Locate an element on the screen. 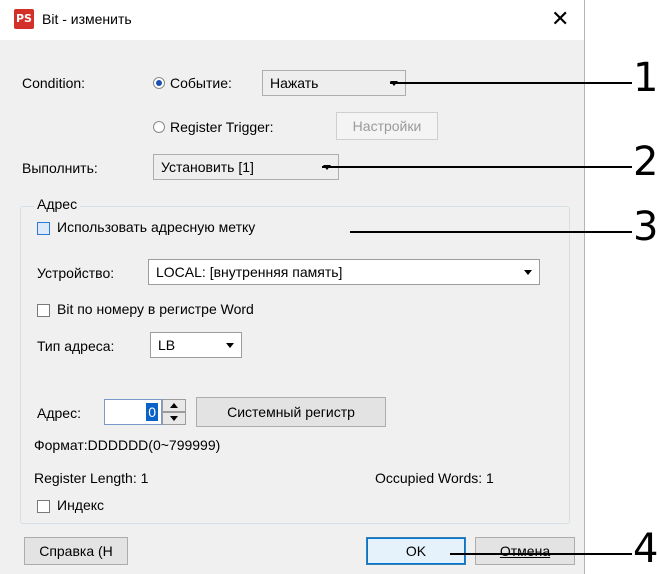  event-dropdown: Нажать is located at coordinates (334, 83).